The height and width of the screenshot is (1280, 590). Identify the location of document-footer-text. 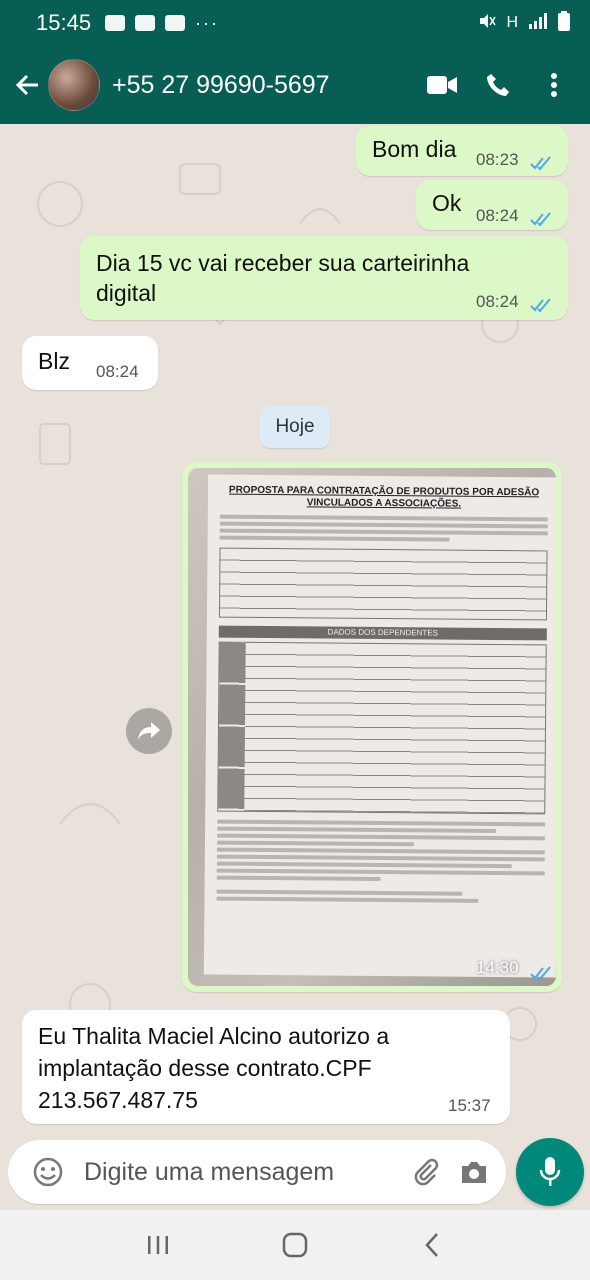
(381, 861).